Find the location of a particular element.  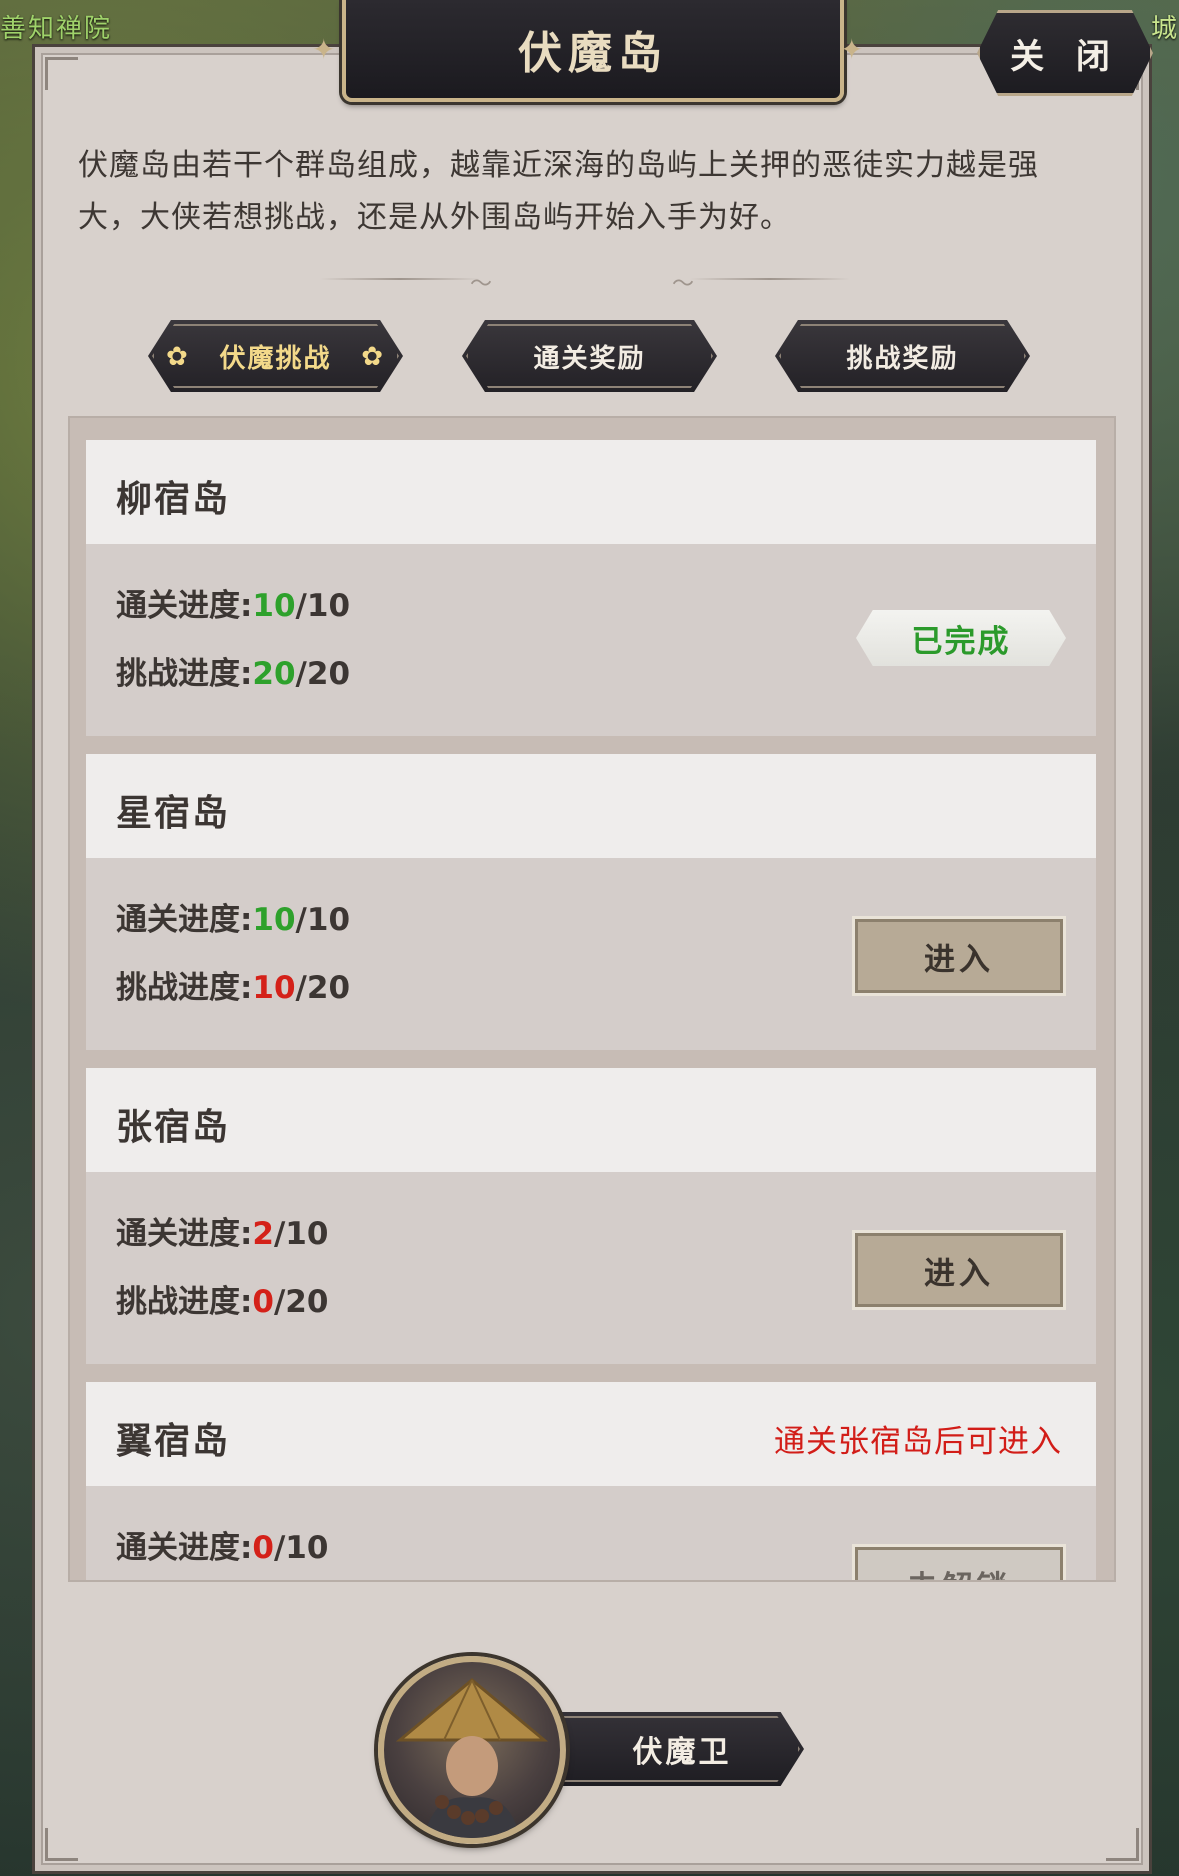

clear-progress-done: 0 is located at coordinates (263, 1548).